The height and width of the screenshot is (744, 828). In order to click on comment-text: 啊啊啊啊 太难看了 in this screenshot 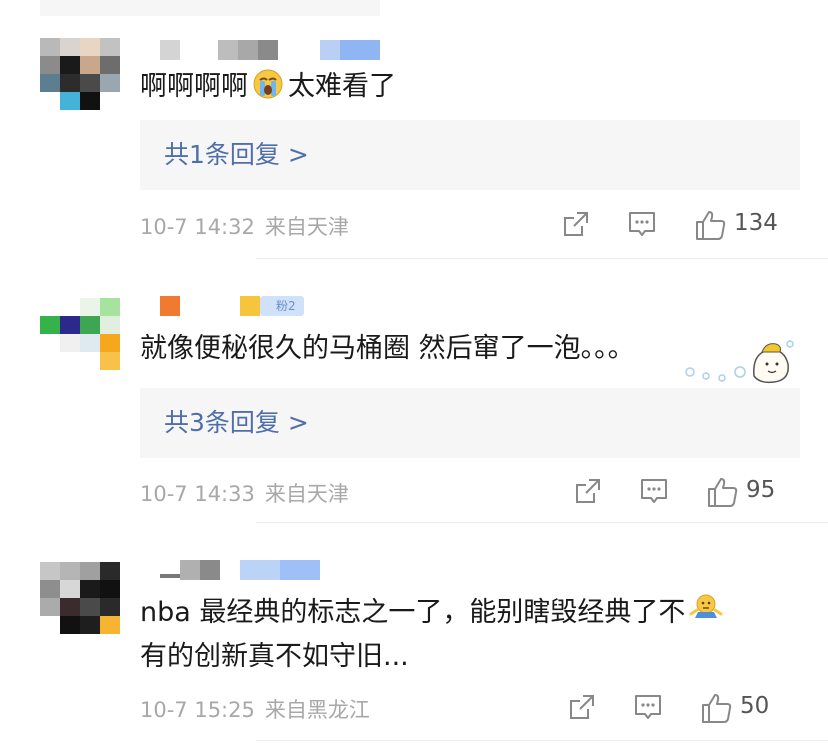, I will do `click(268, 87)`.